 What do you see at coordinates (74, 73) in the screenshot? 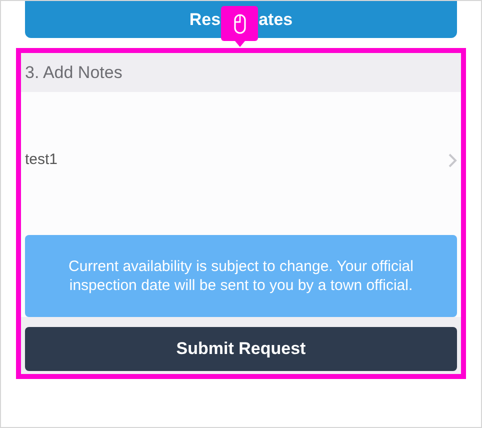
I see `section-header: 3. Add Notes` at bounding box center [74, 73].